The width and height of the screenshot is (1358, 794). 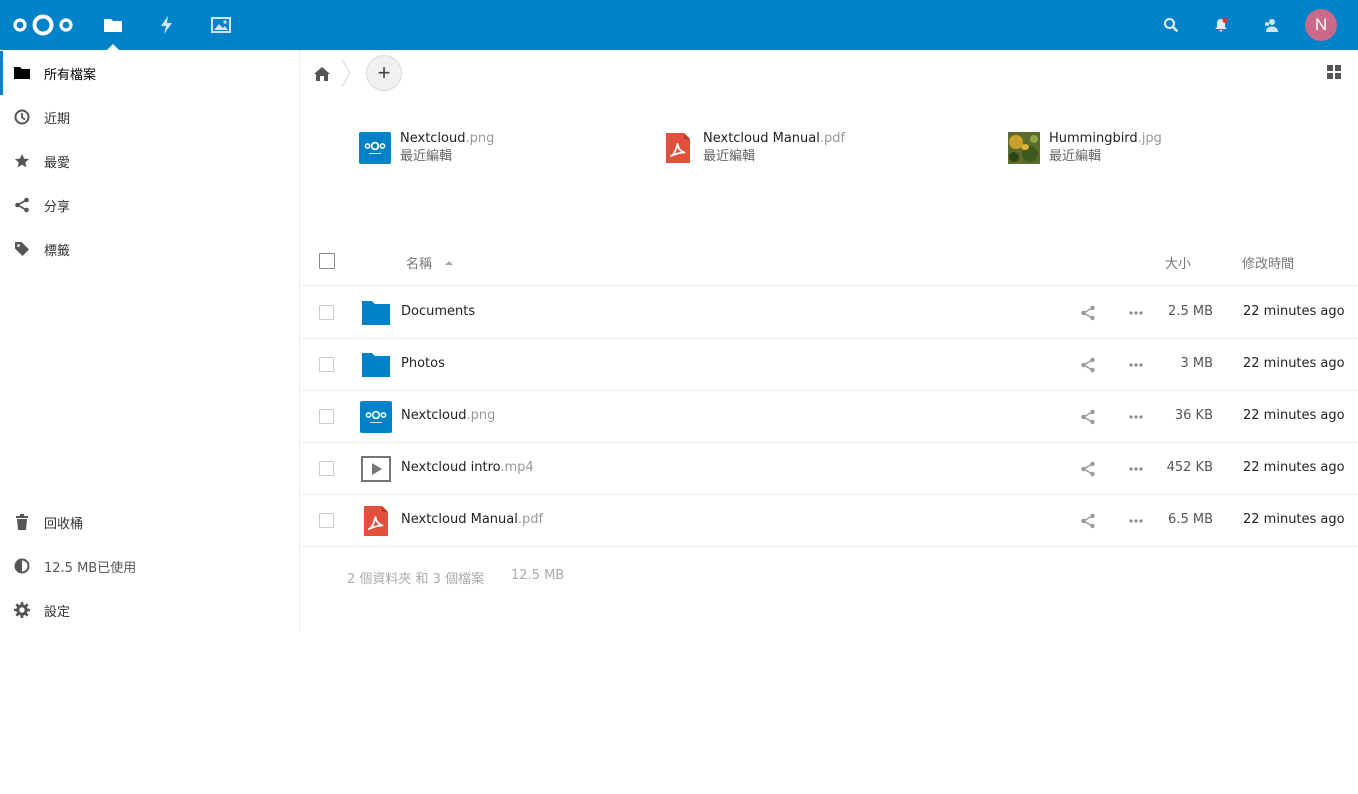 I want to click on contacts-icon, so click(x=1271, y=25).